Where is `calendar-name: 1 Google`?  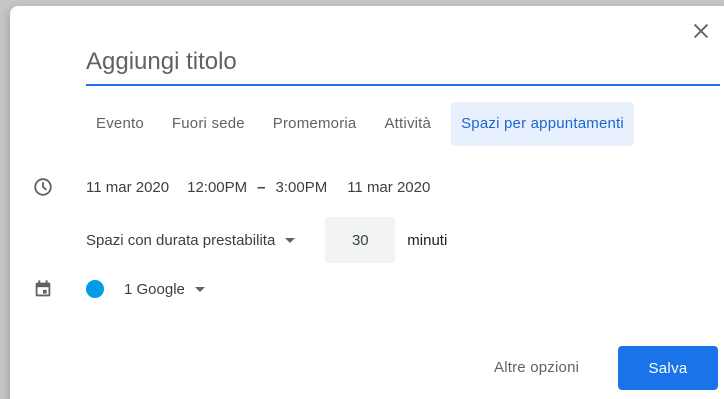
calendar-name: 1 Google is located at coordinates (154, 289).